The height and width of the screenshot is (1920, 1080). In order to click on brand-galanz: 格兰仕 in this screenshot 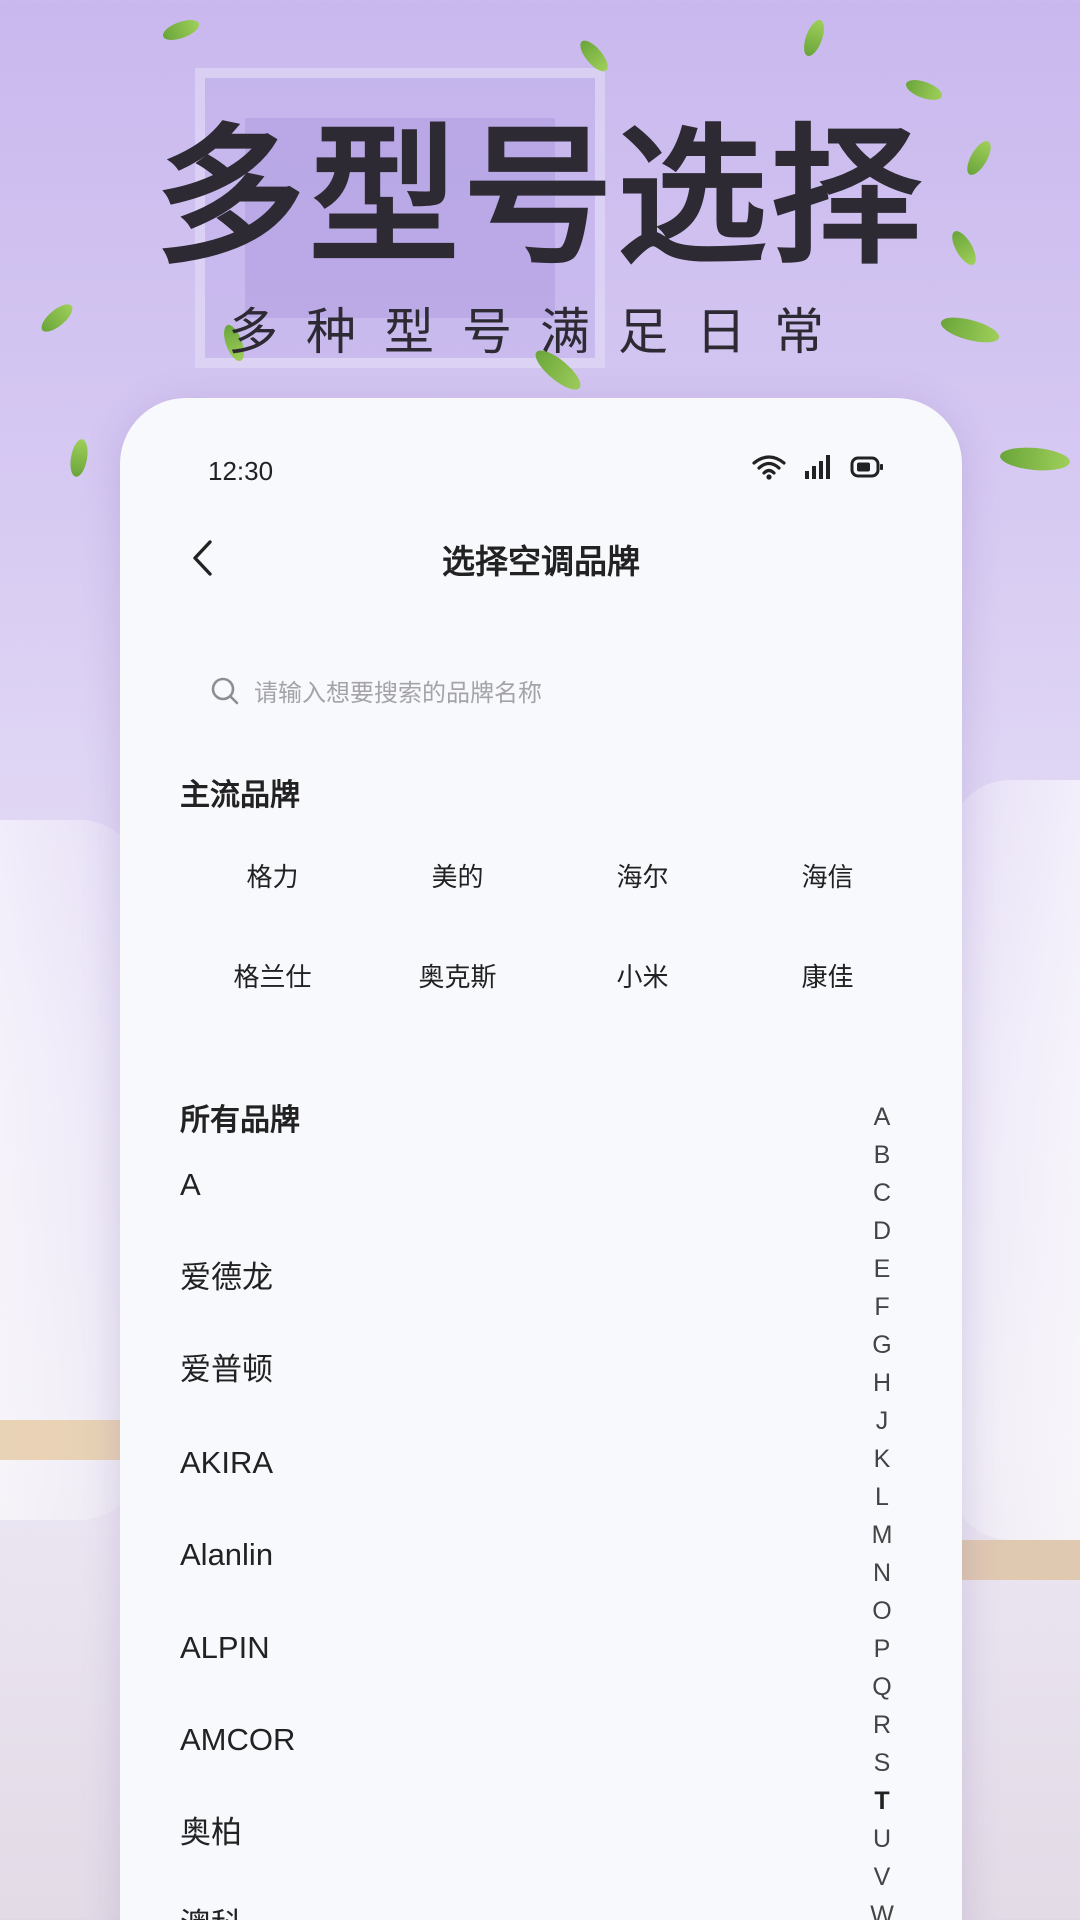, I will do `click(272, 978)`.